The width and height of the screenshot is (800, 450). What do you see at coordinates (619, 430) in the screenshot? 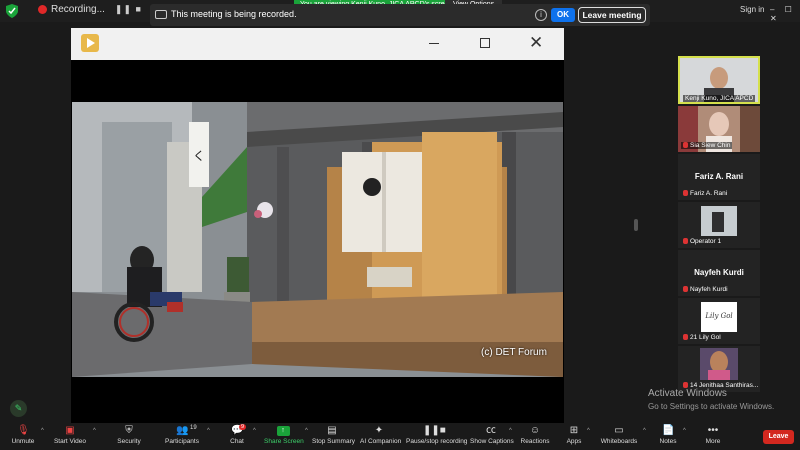
I see `whiteboard-icon: ▭` at bounding box center [619, 430].